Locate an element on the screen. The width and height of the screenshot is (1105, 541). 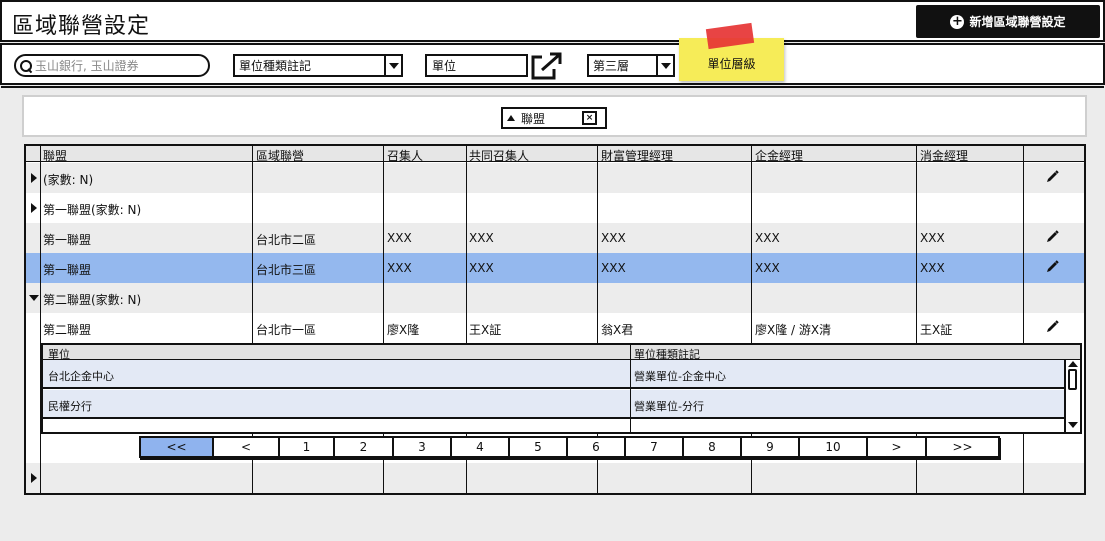
cell-region: 台北市二區 is located at coordinates (286, 240).